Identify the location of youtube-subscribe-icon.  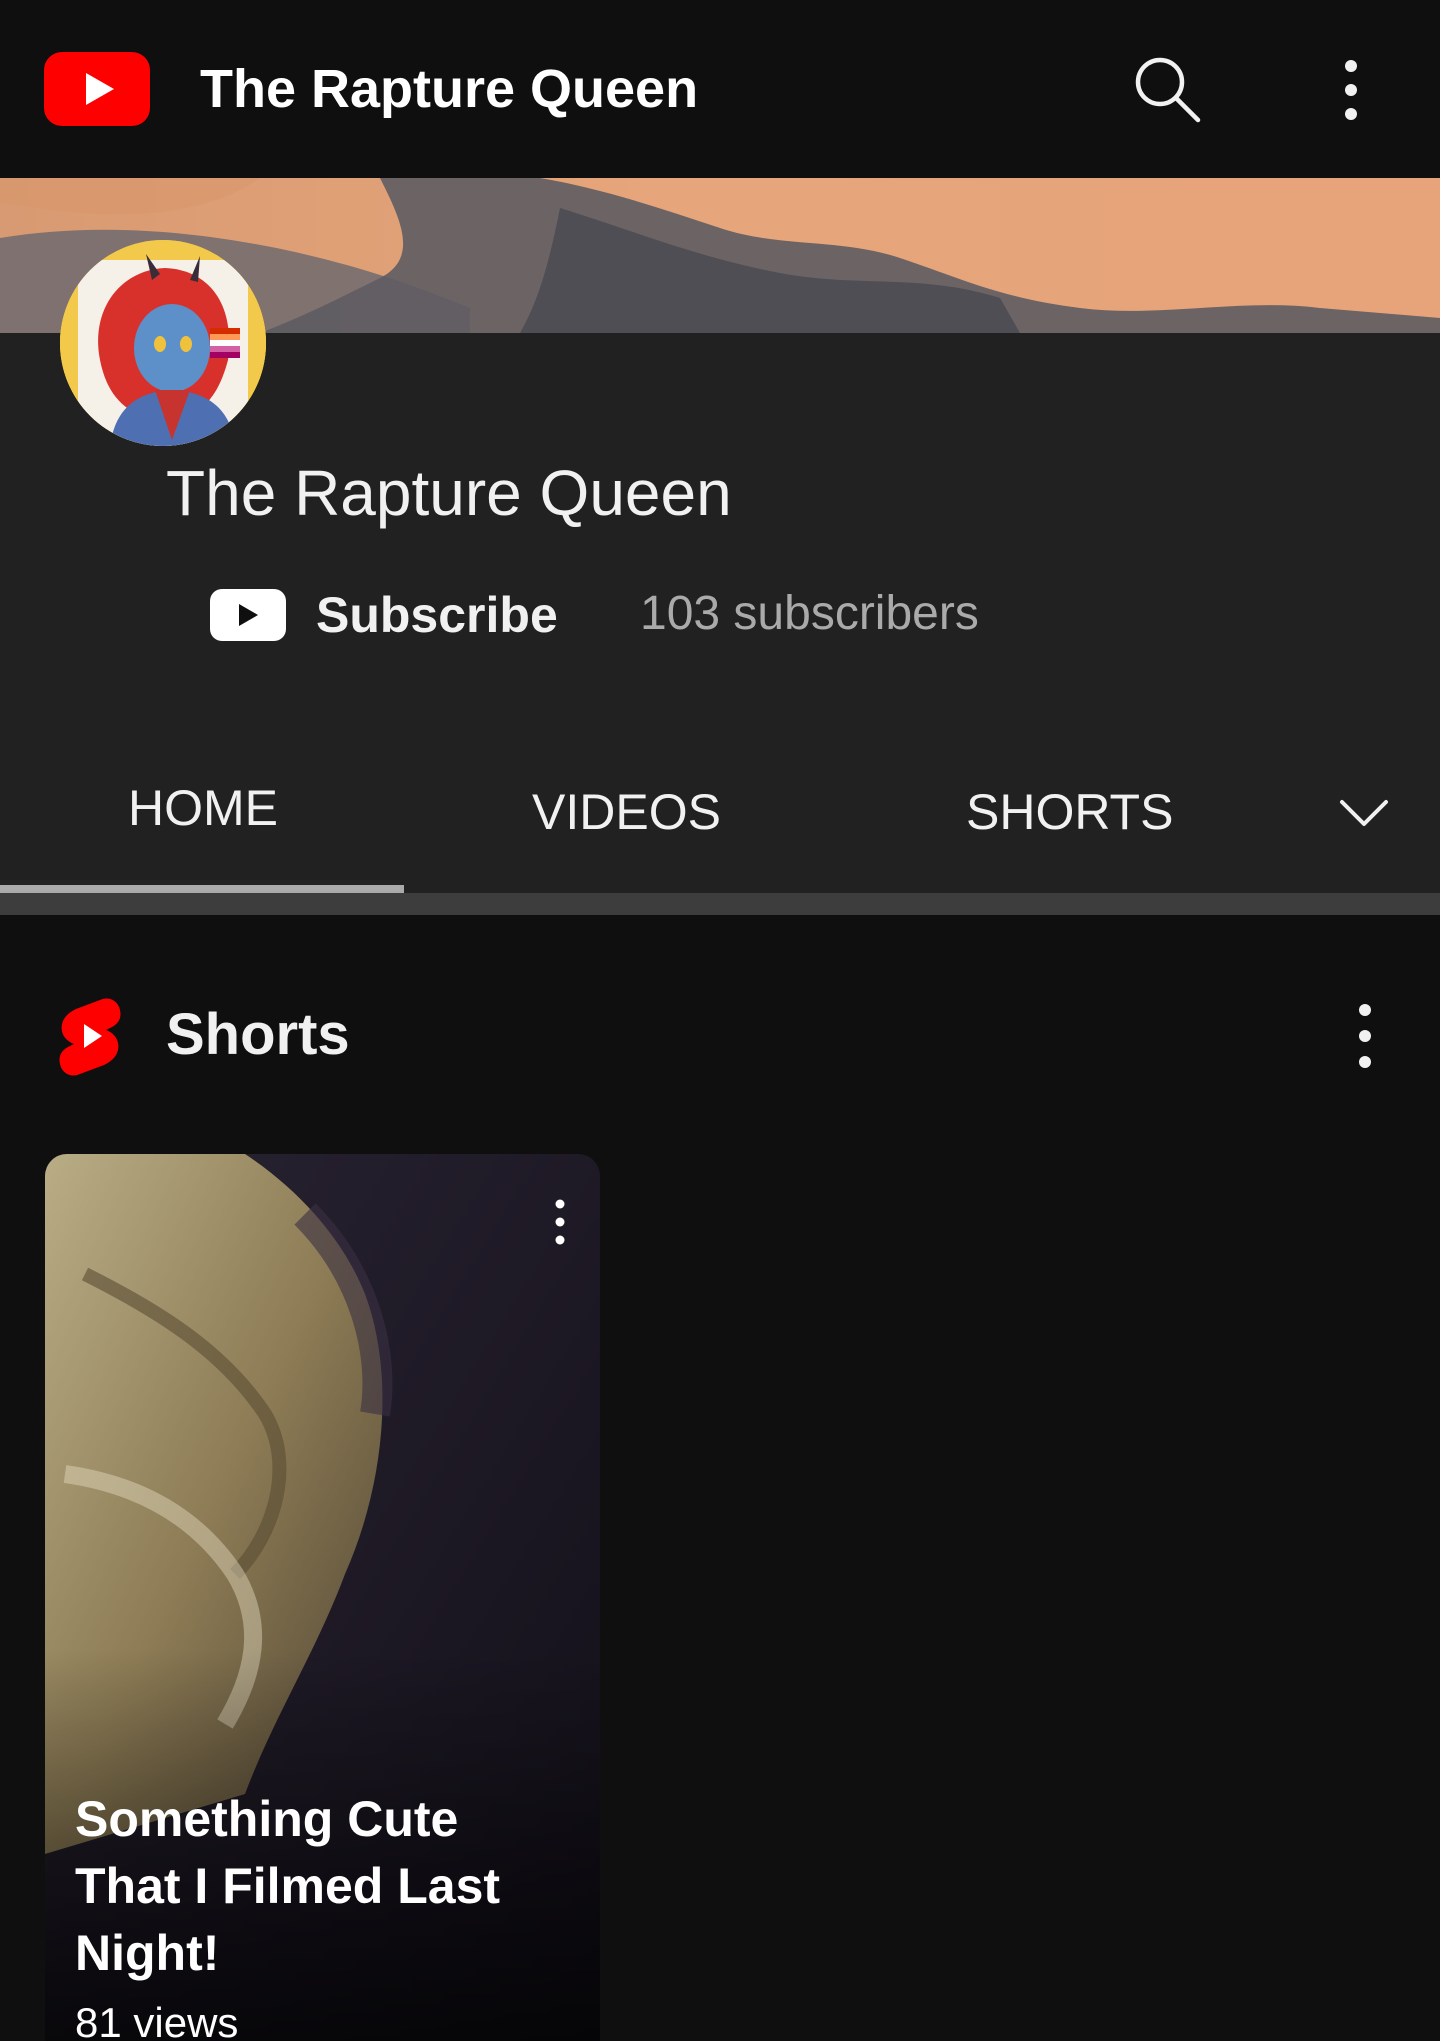
(248, 615).